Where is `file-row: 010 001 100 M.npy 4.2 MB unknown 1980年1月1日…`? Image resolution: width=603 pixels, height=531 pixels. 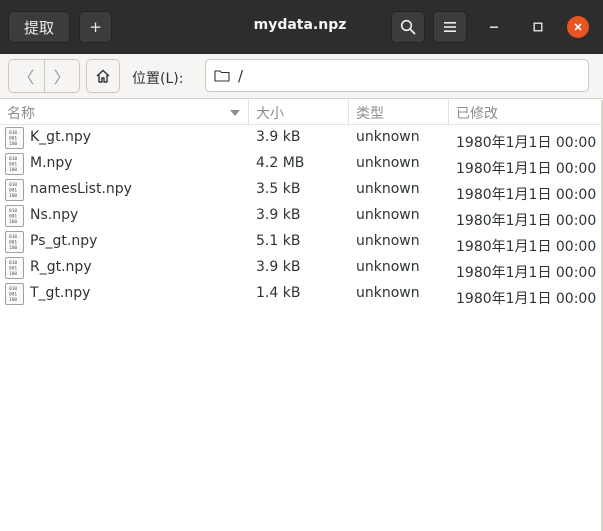 file-row: 010 001 100 M.npy 4.2 MB unknown 1980年1月1日… is located at coordinates (301, 164).